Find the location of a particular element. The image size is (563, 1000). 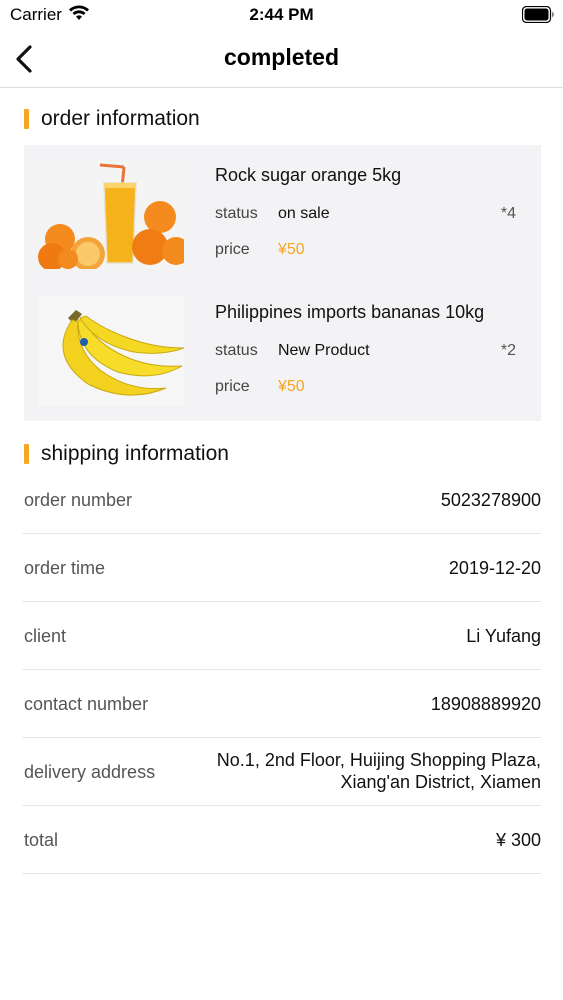

product-status: on sale is located at coordinates (304, 213).